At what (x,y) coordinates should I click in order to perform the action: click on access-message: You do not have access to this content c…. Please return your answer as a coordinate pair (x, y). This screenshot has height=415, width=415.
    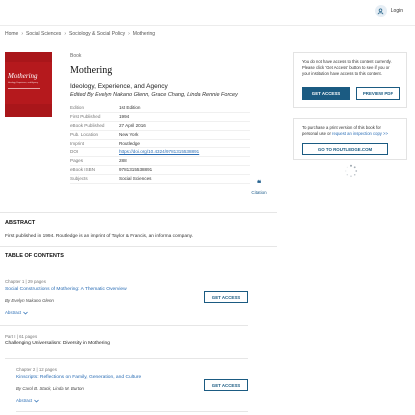
    Looking at the image, I should click on (347, 67).